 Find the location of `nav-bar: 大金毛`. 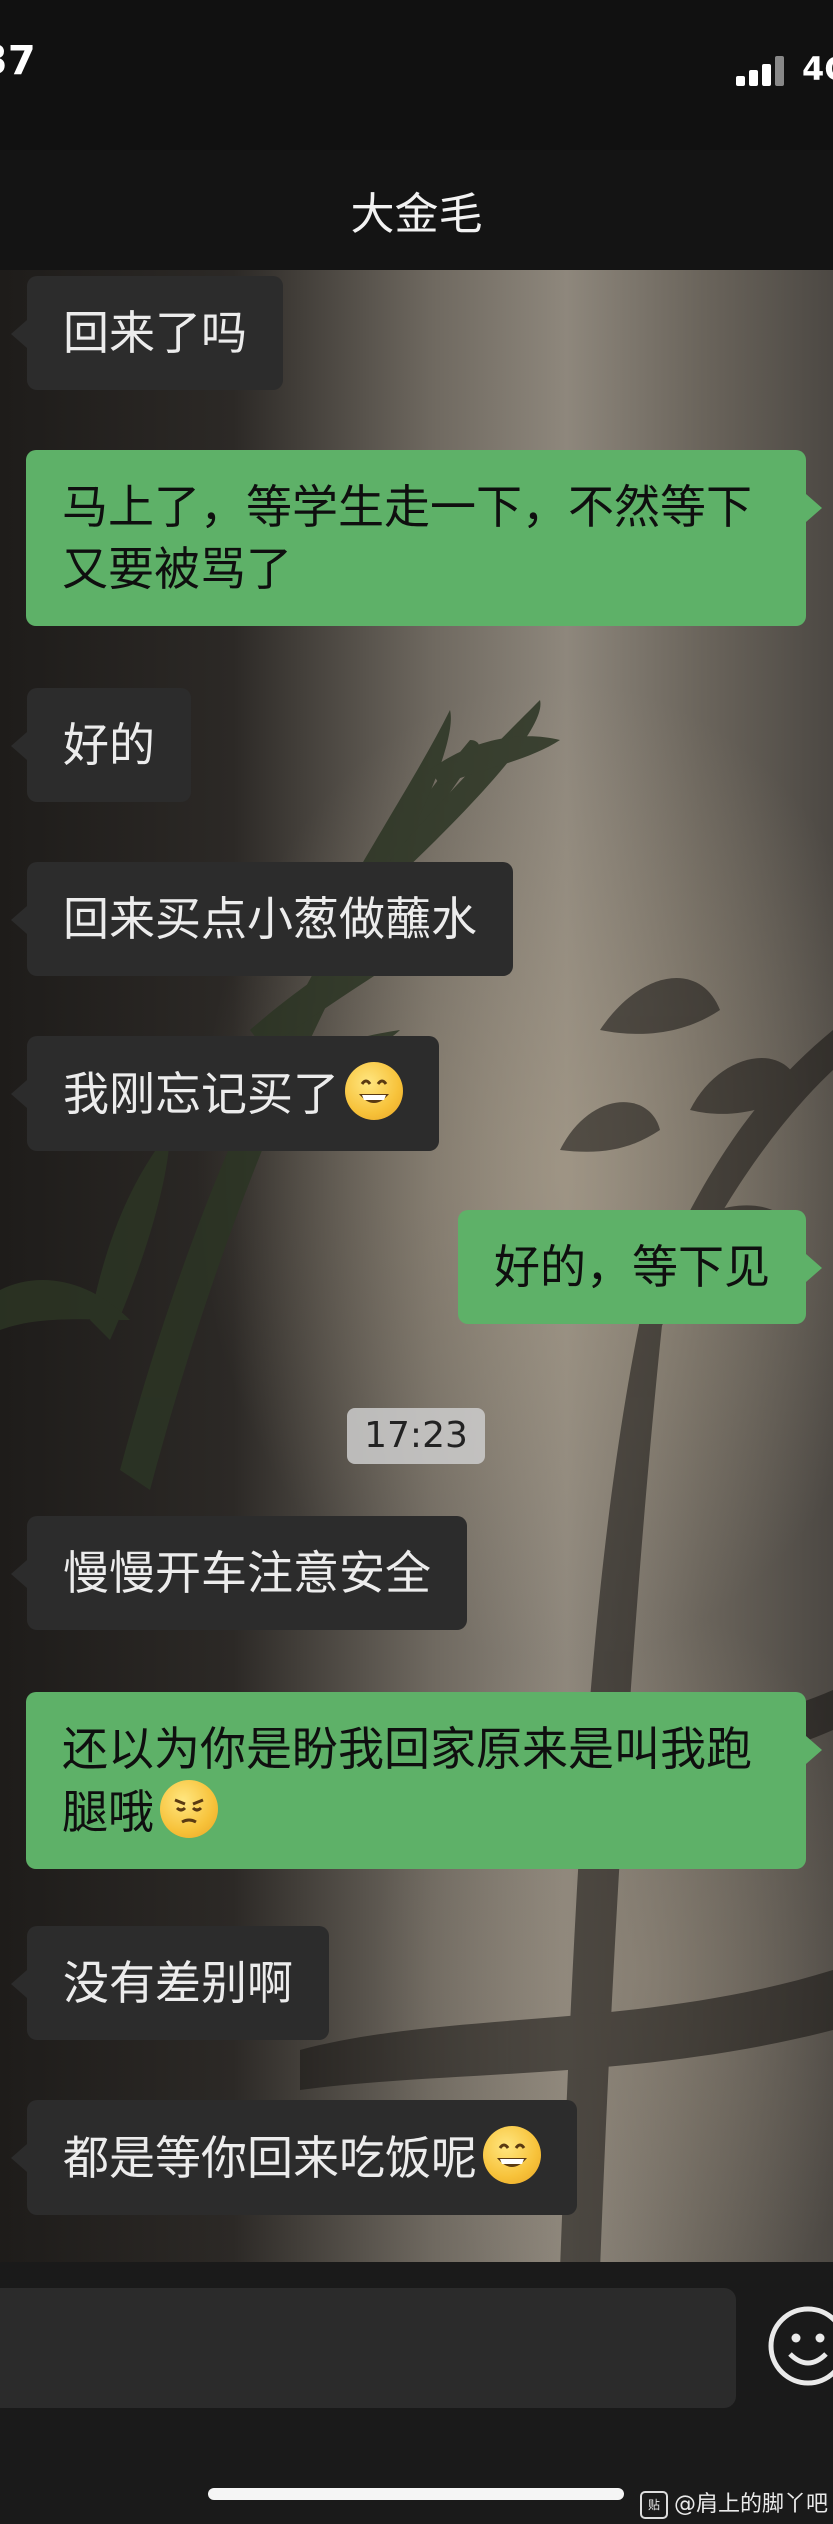

nav-bar: 大金毛 is located at coordinates (416, 210).